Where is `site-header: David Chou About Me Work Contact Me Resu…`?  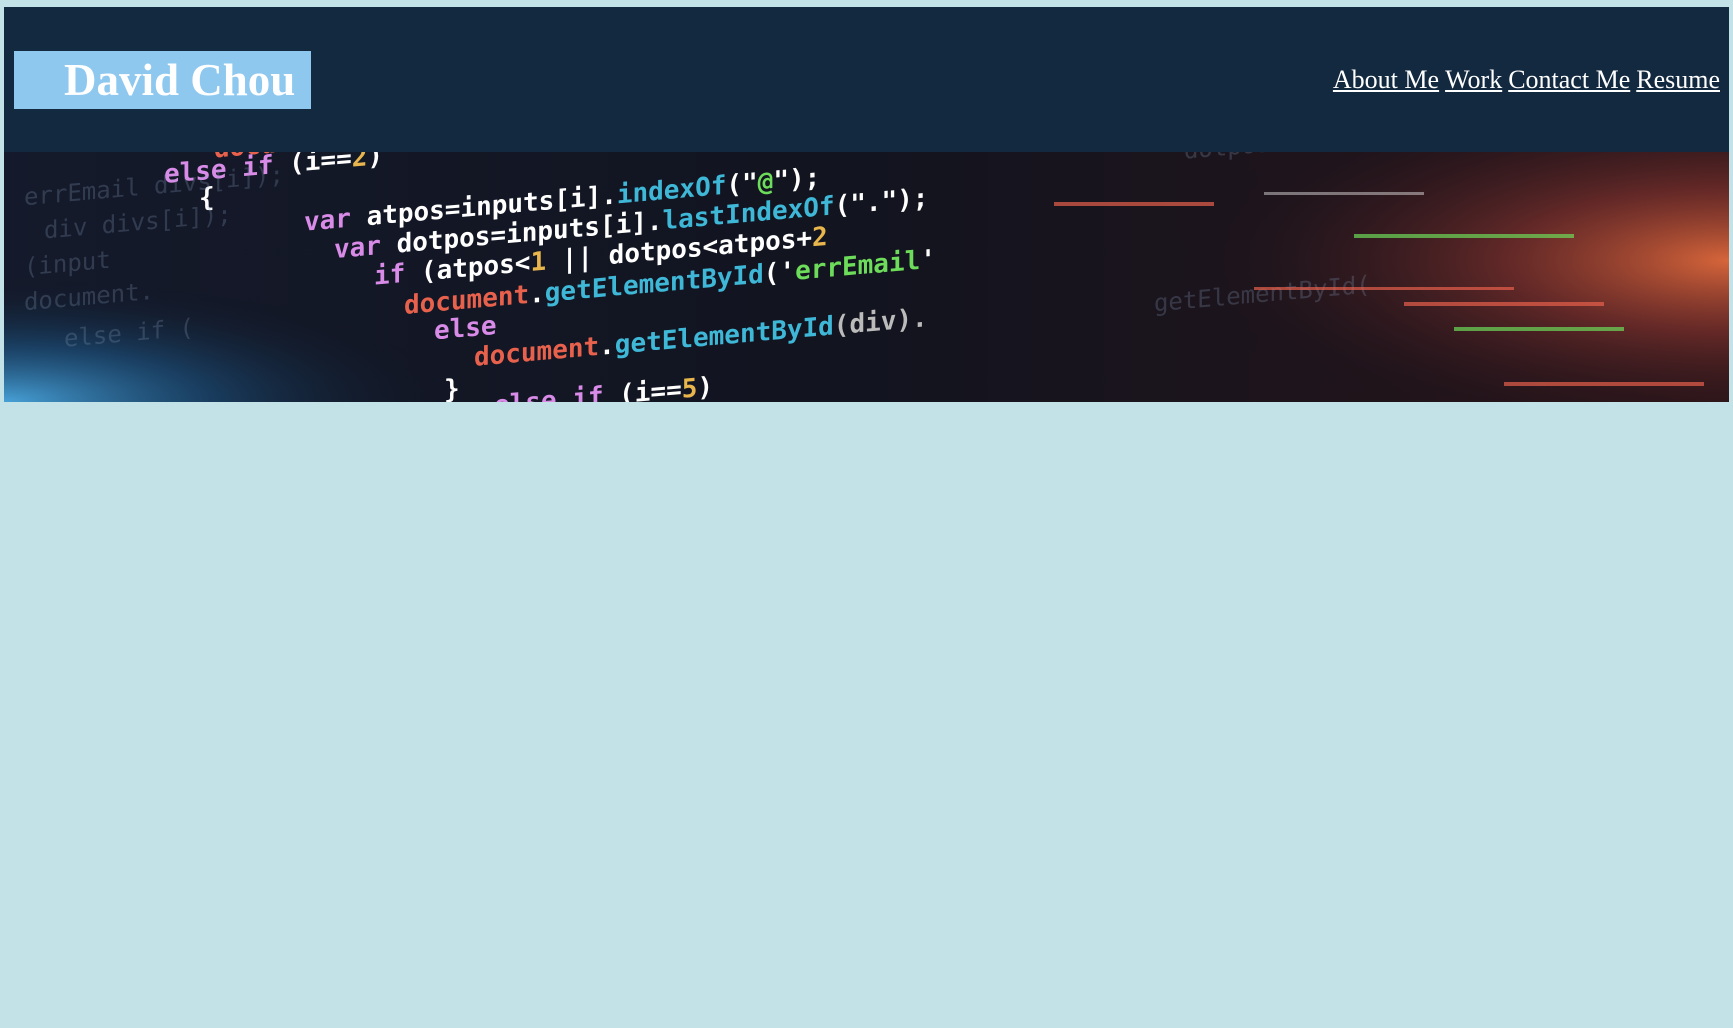 site-header: David Chou About Me Work Contact Me Resu… is located at coordinates (866, 79).